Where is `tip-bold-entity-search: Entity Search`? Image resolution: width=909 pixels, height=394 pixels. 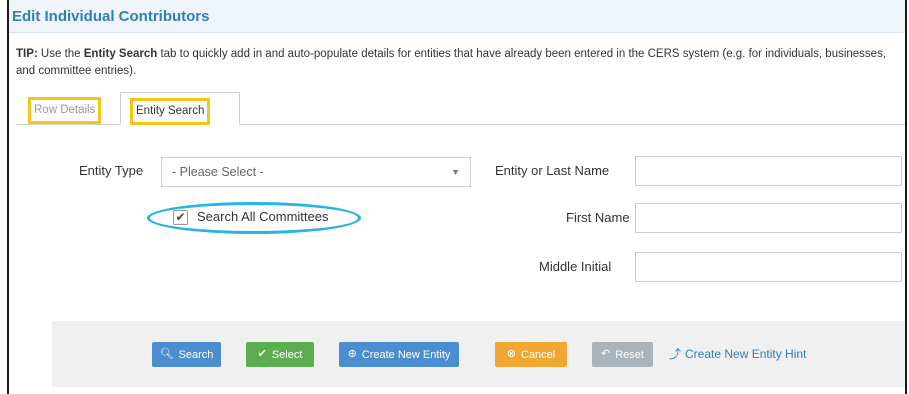 tip-bold-entity-search: Entity Search is located at coordinates (120, 54).